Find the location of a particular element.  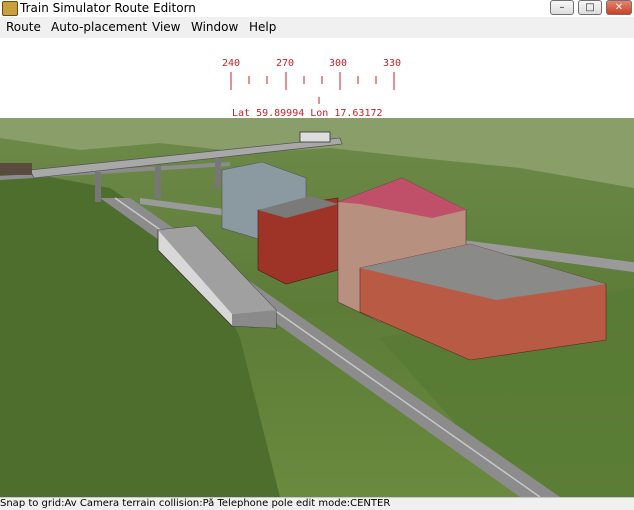

coordinates-readout: Lat 59.89994 Lon 17.63172 is located at coordinates (307, 113).